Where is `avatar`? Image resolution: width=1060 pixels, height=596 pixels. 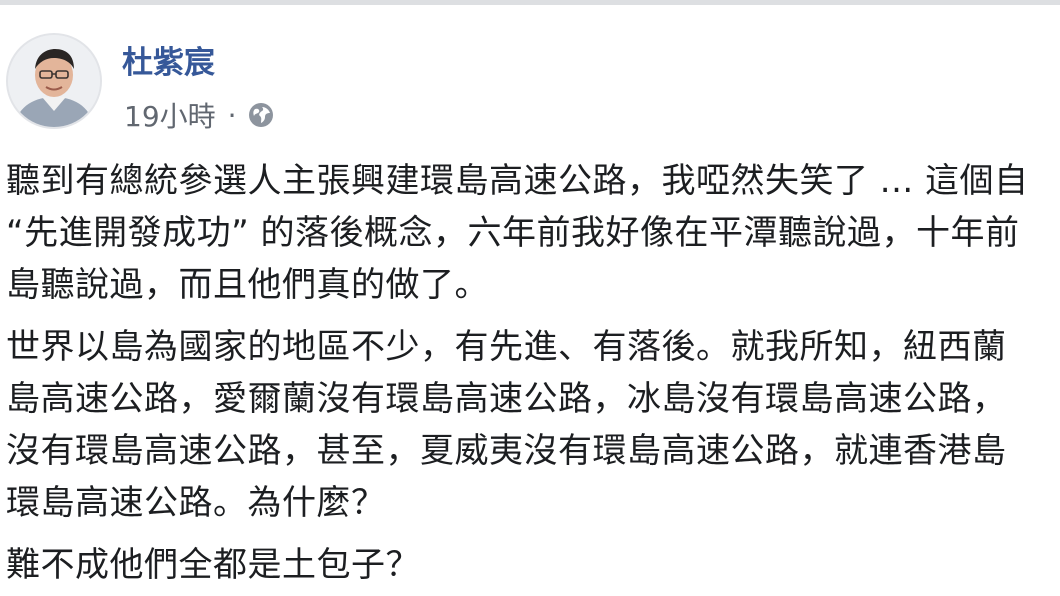 avatar is located at coordinates (54, 81).